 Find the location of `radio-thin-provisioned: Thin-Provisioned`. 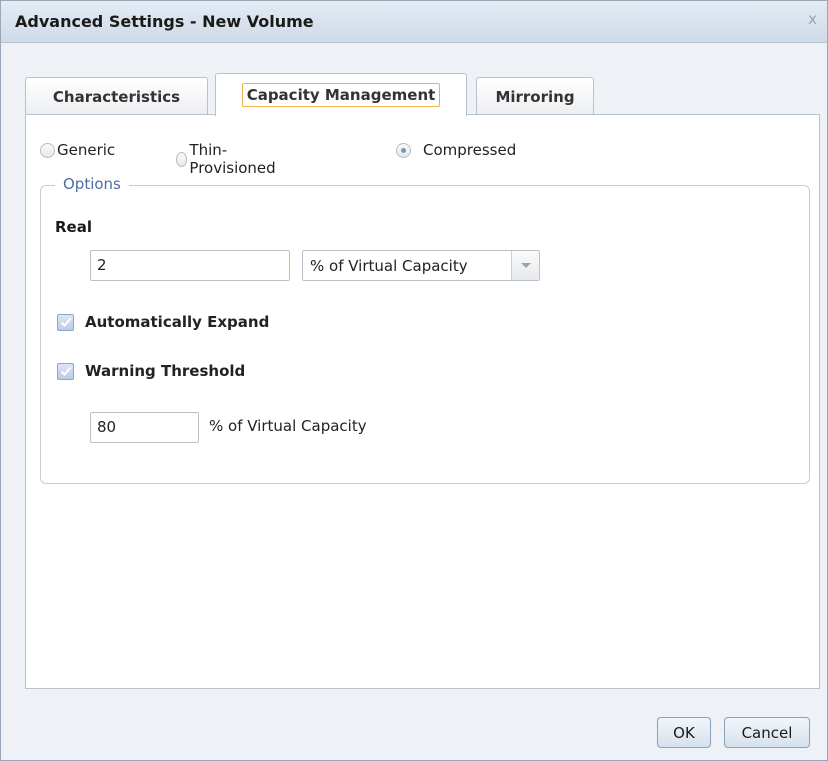

radio-thin-provisioned: Thin-Provisioned is located at coordinates (227, 159).